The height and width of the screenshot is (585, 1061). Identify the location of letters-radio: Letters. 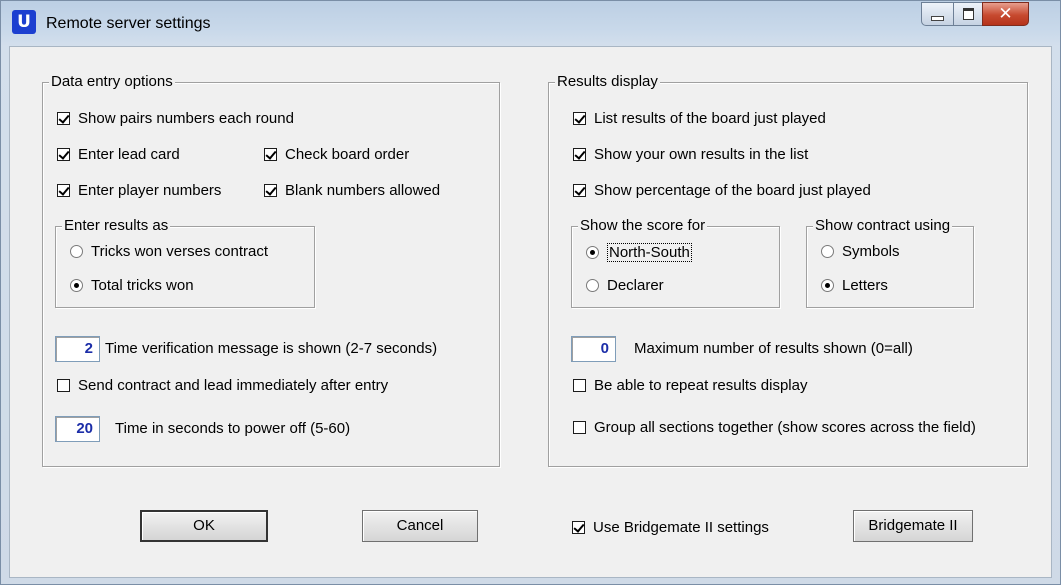
(854, 285).